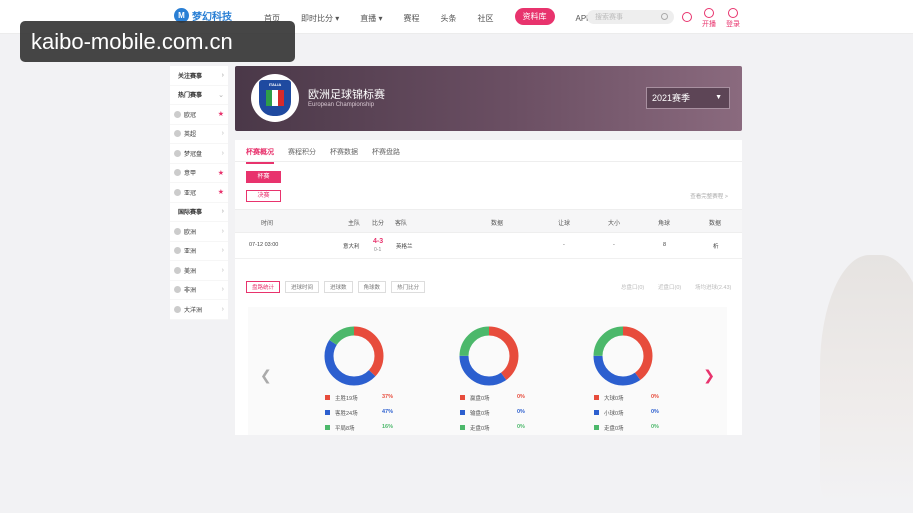 The width and height of the screenshot is (913, 513). Describe the element at coordinates (412, 18) in the screenshot. I see `nav-schedule: 赛程` at that location.